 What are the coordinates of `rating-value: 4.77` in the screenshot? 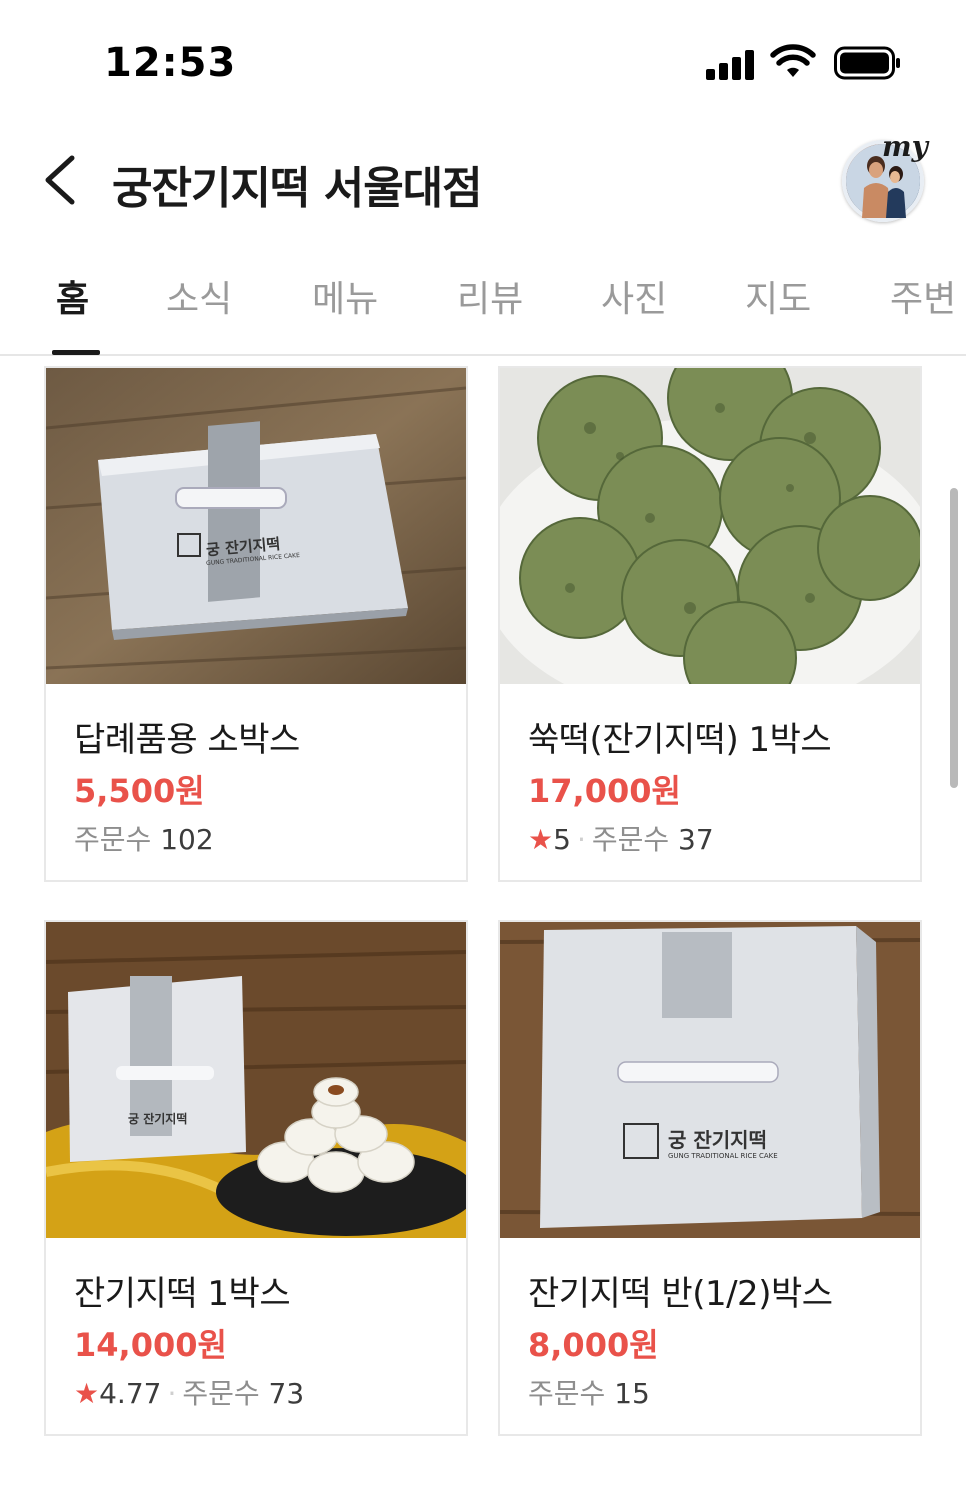 It's located at (130, 1393).